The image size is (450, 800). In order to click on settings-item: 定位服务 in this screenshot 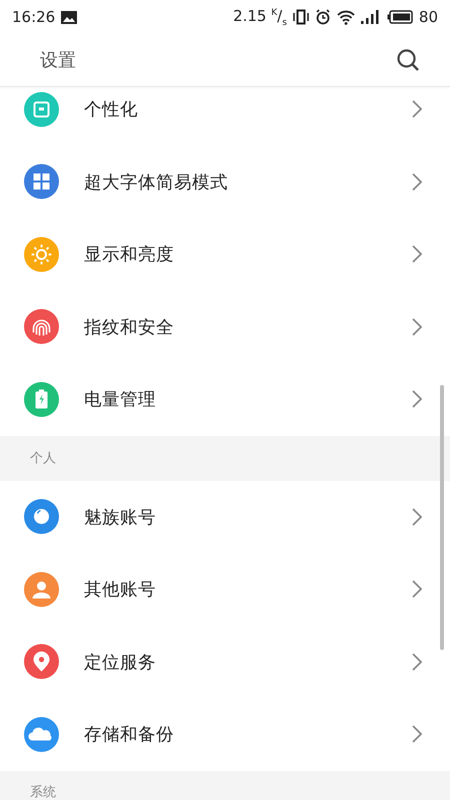, I will do `click(235, 662)`.